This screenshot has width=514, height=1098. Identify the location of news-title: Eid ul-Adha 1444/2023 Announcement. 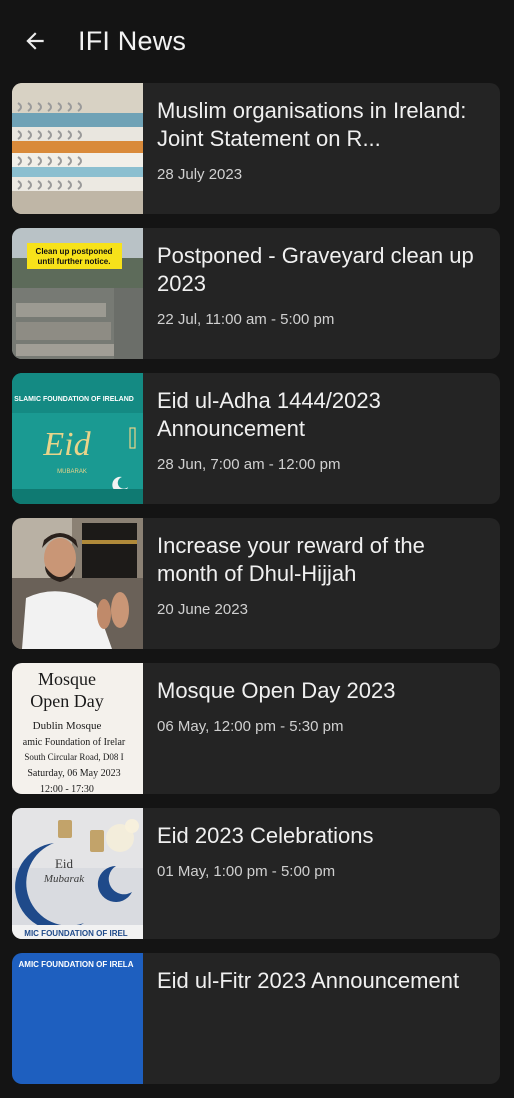
(269, 414).